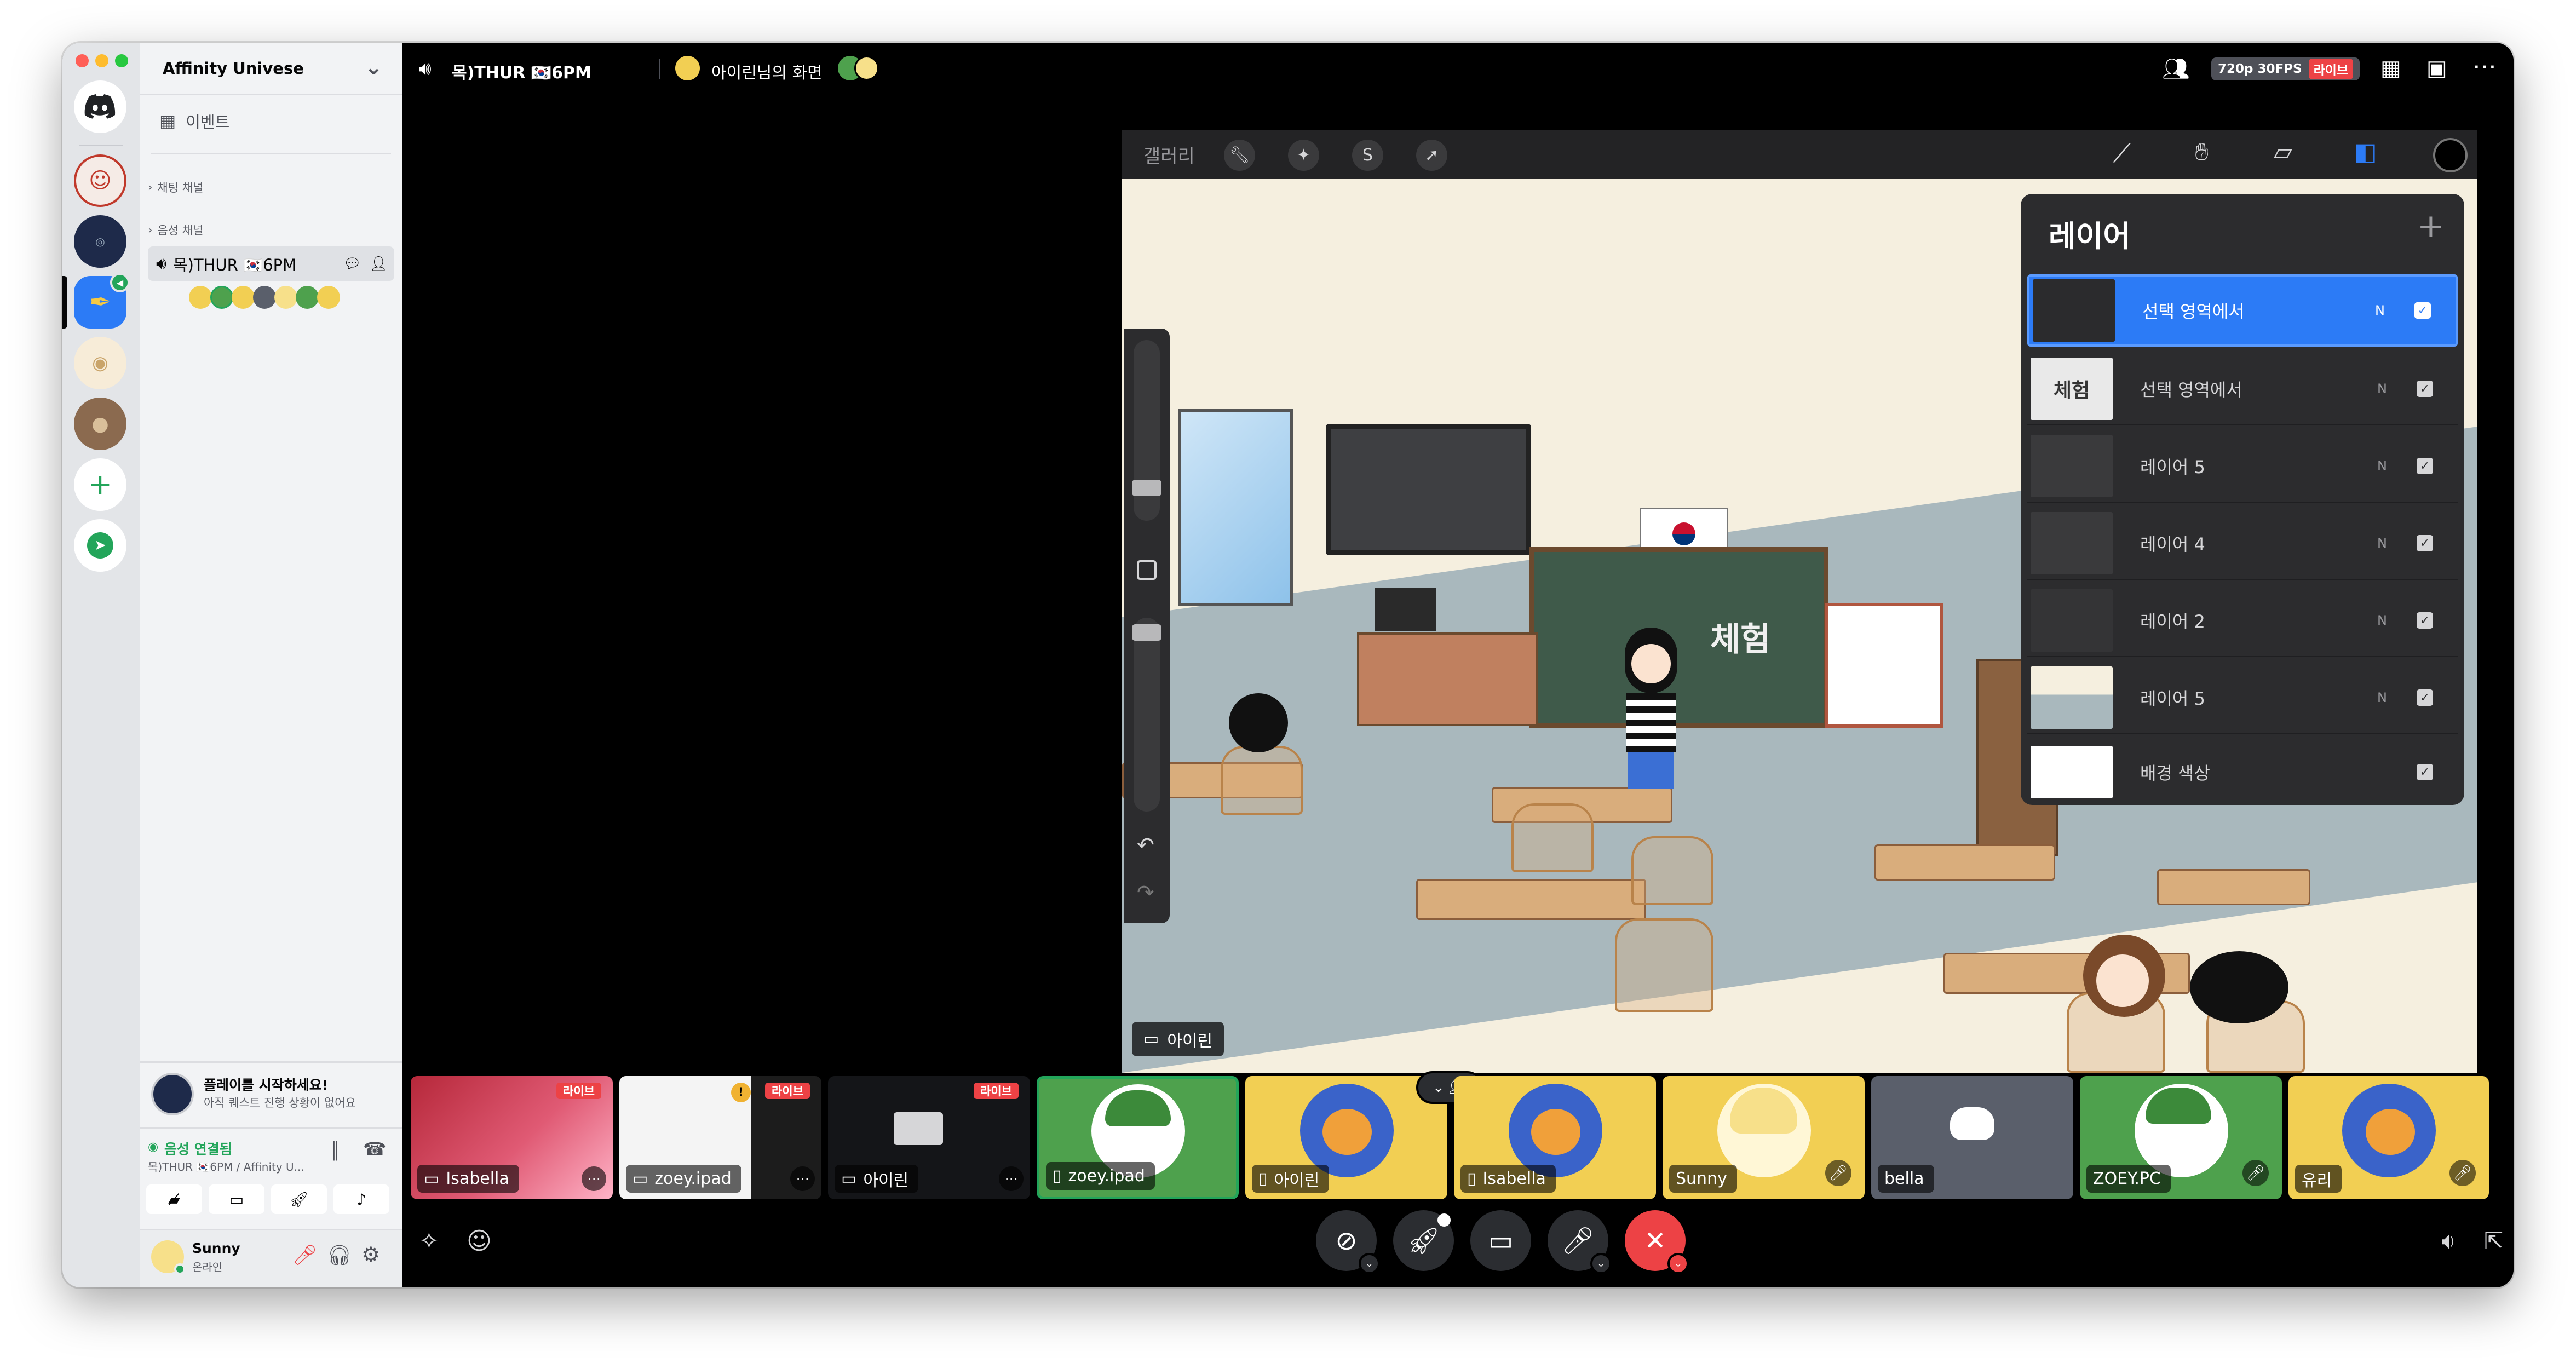 The image size is (2576, 1369). What do you see at coordinates (1147, 715) in the screenshot?
I see `opacity-slider` at bounding box center [1147, 715].